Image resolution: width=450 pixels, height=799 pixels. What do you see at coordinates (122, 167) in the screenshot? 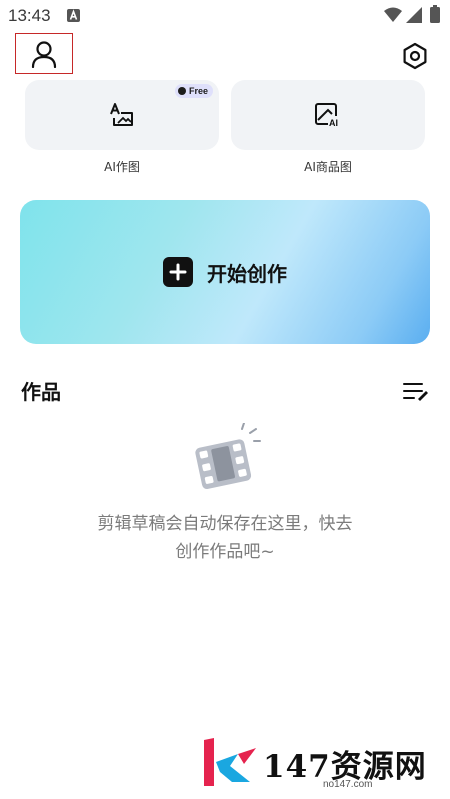
I see `ai-draw-label: AI作图` at bounding box center [122, 167].